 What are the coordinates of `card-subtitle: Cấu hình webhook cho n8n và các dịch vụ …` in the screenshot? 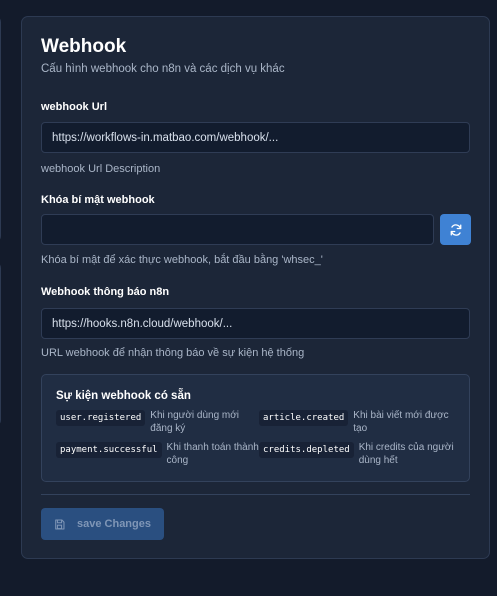 It's located at (163, 69).